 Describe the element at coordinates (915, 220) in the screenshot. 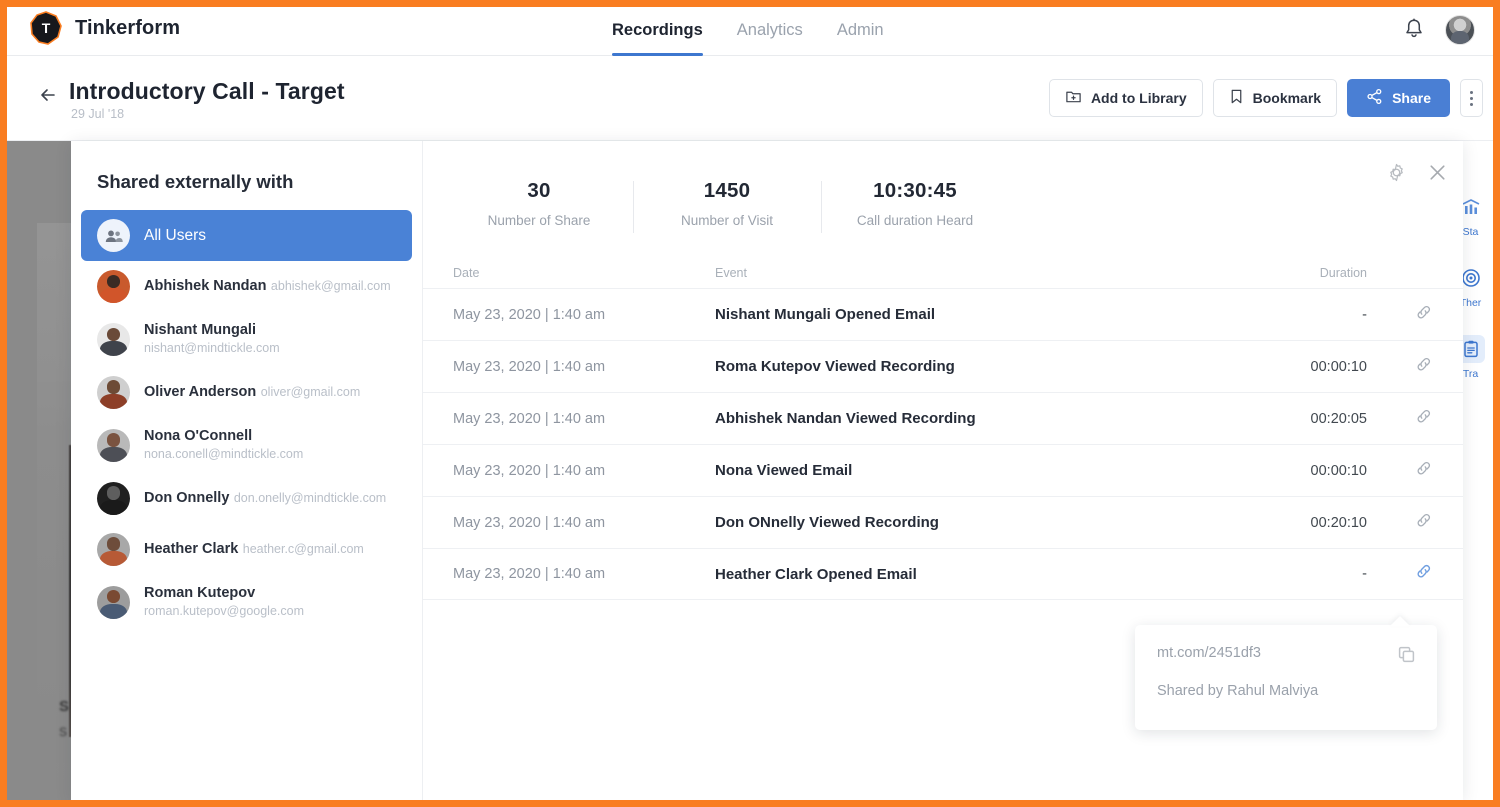

I see `stat-label: Call duration Heard` at that location.